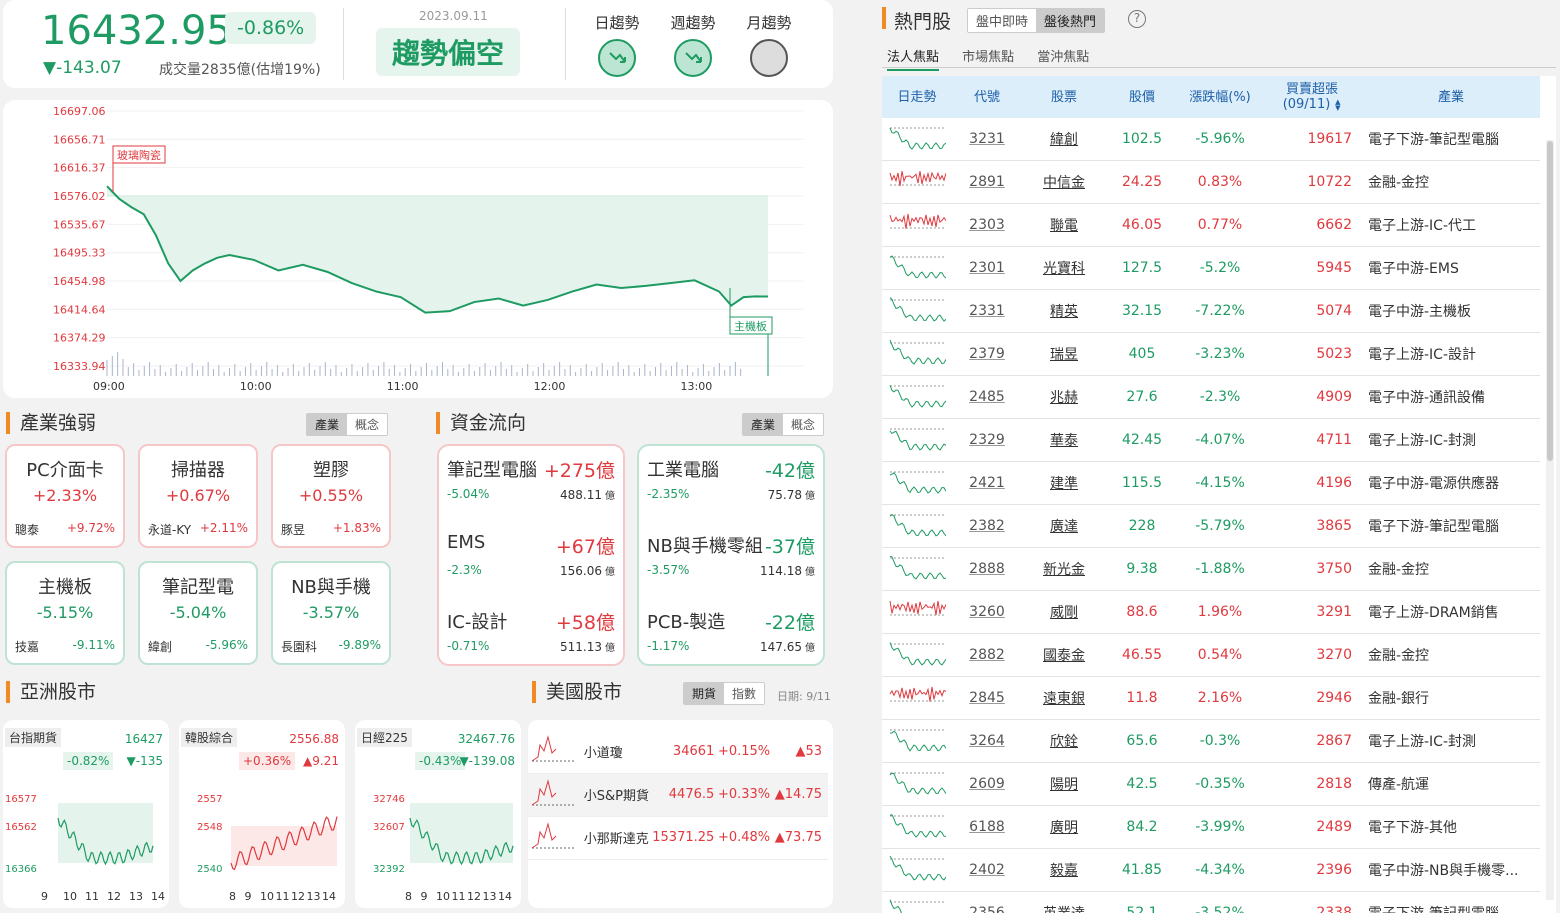  What do you see at coordinates (139, 168) in the screenshot?
I see `annotation-top: 玻璃陶瓷` at bounding box center [139, 168].